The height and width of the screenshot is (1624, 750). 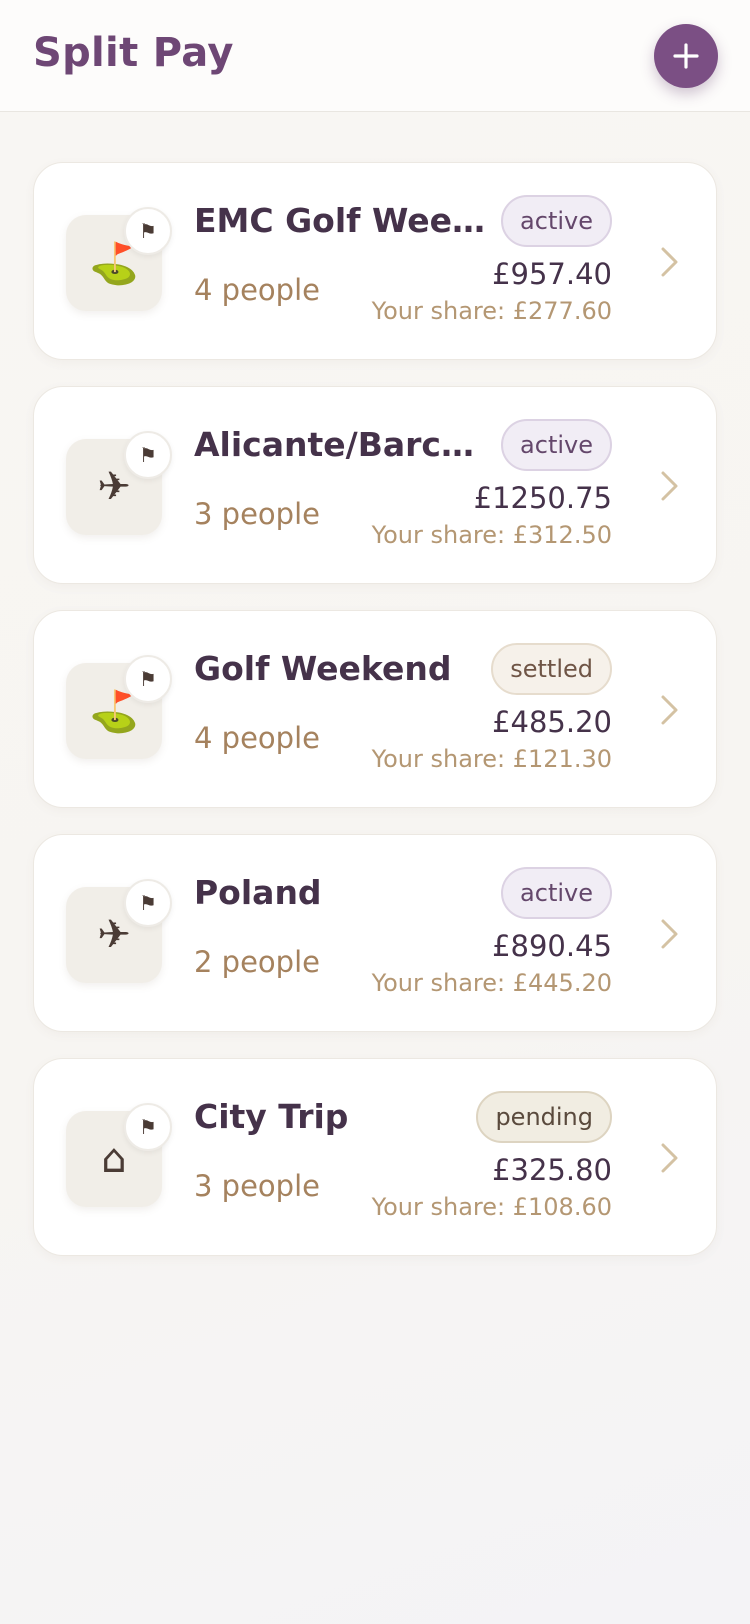 What do you see at coordinates (552, 274) in the screenshot?
I see `trip-total: £957.40` at bounding box center [552, 274].